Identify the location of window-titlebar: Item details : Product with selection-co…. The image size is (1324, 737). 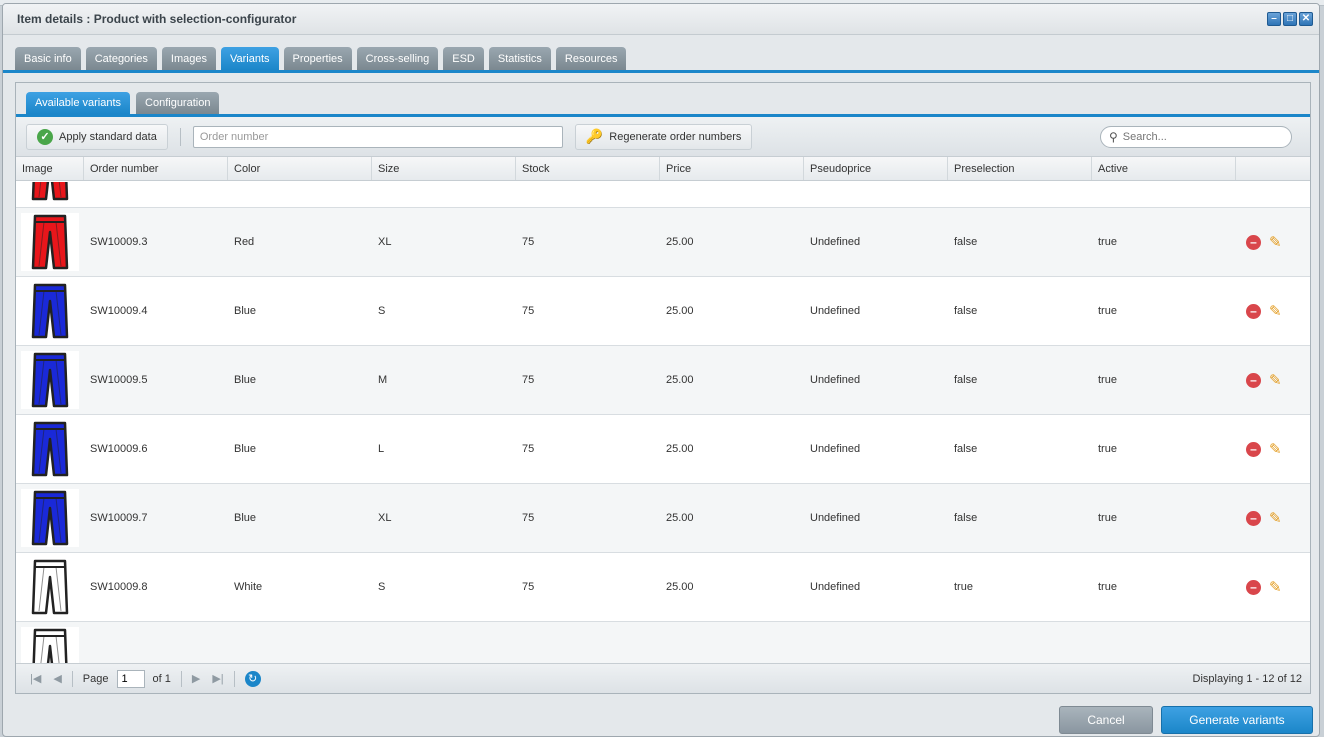
(661, 19).